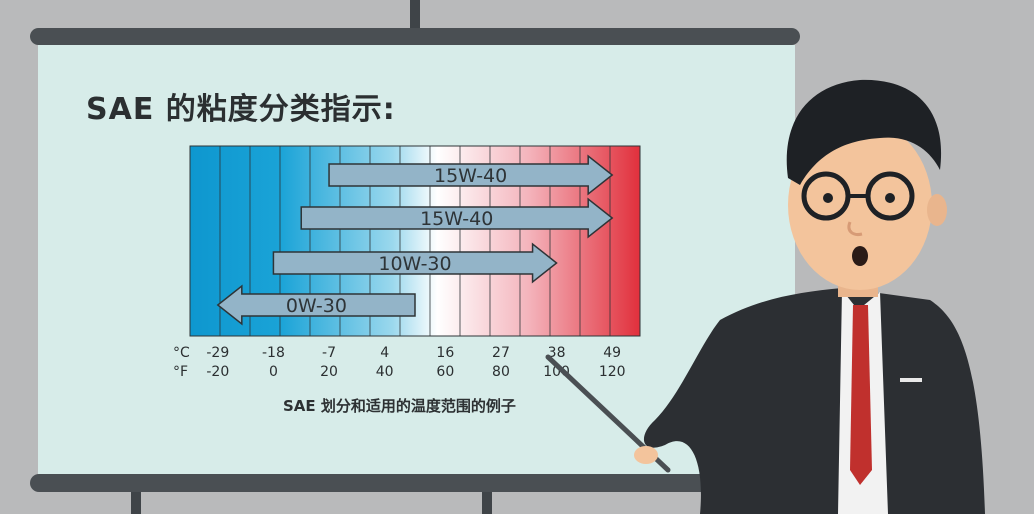 Image resolution: width=1034 pixels, height=514 pixels. I want to click on presenter-pocket, so click(911, 380).